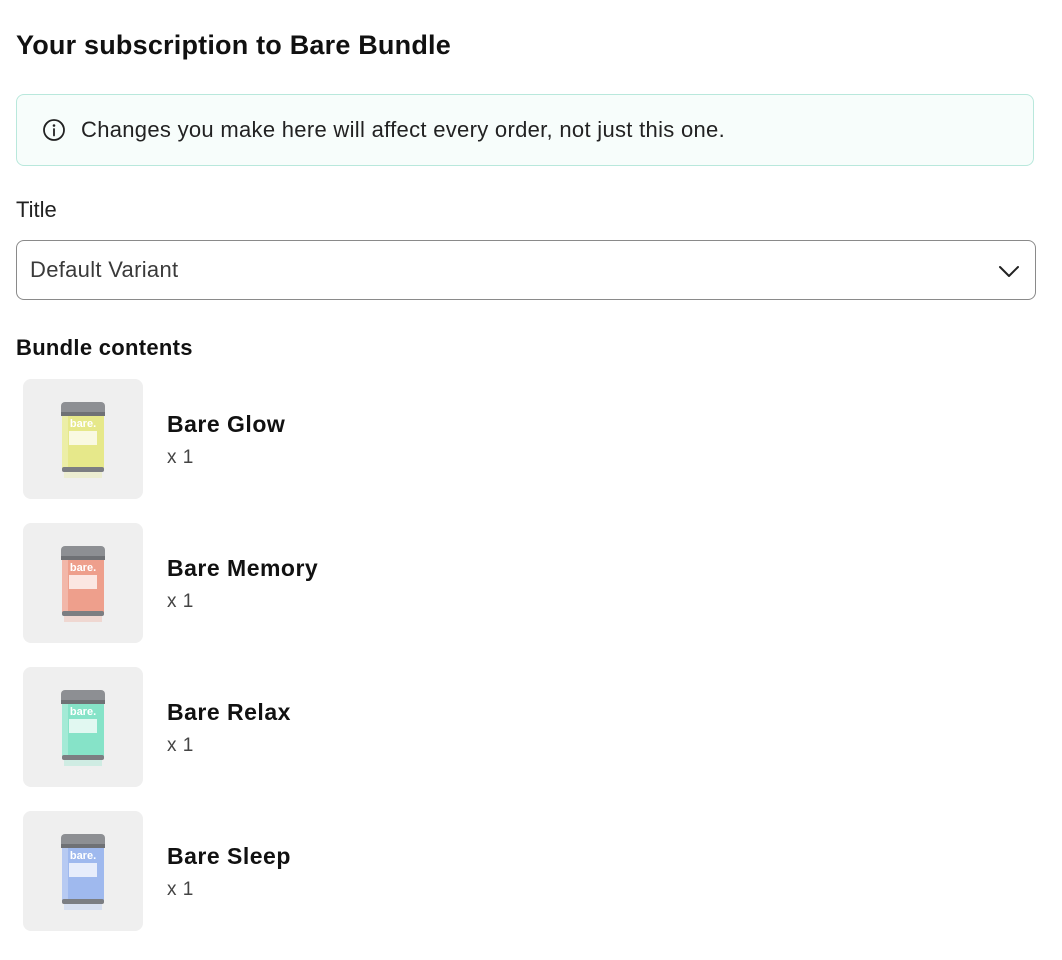  Describe the element at coordinates (323, 595) in the screenshot. I see `bundle-item-memory: bare. Bare Memory x 1` at that location.